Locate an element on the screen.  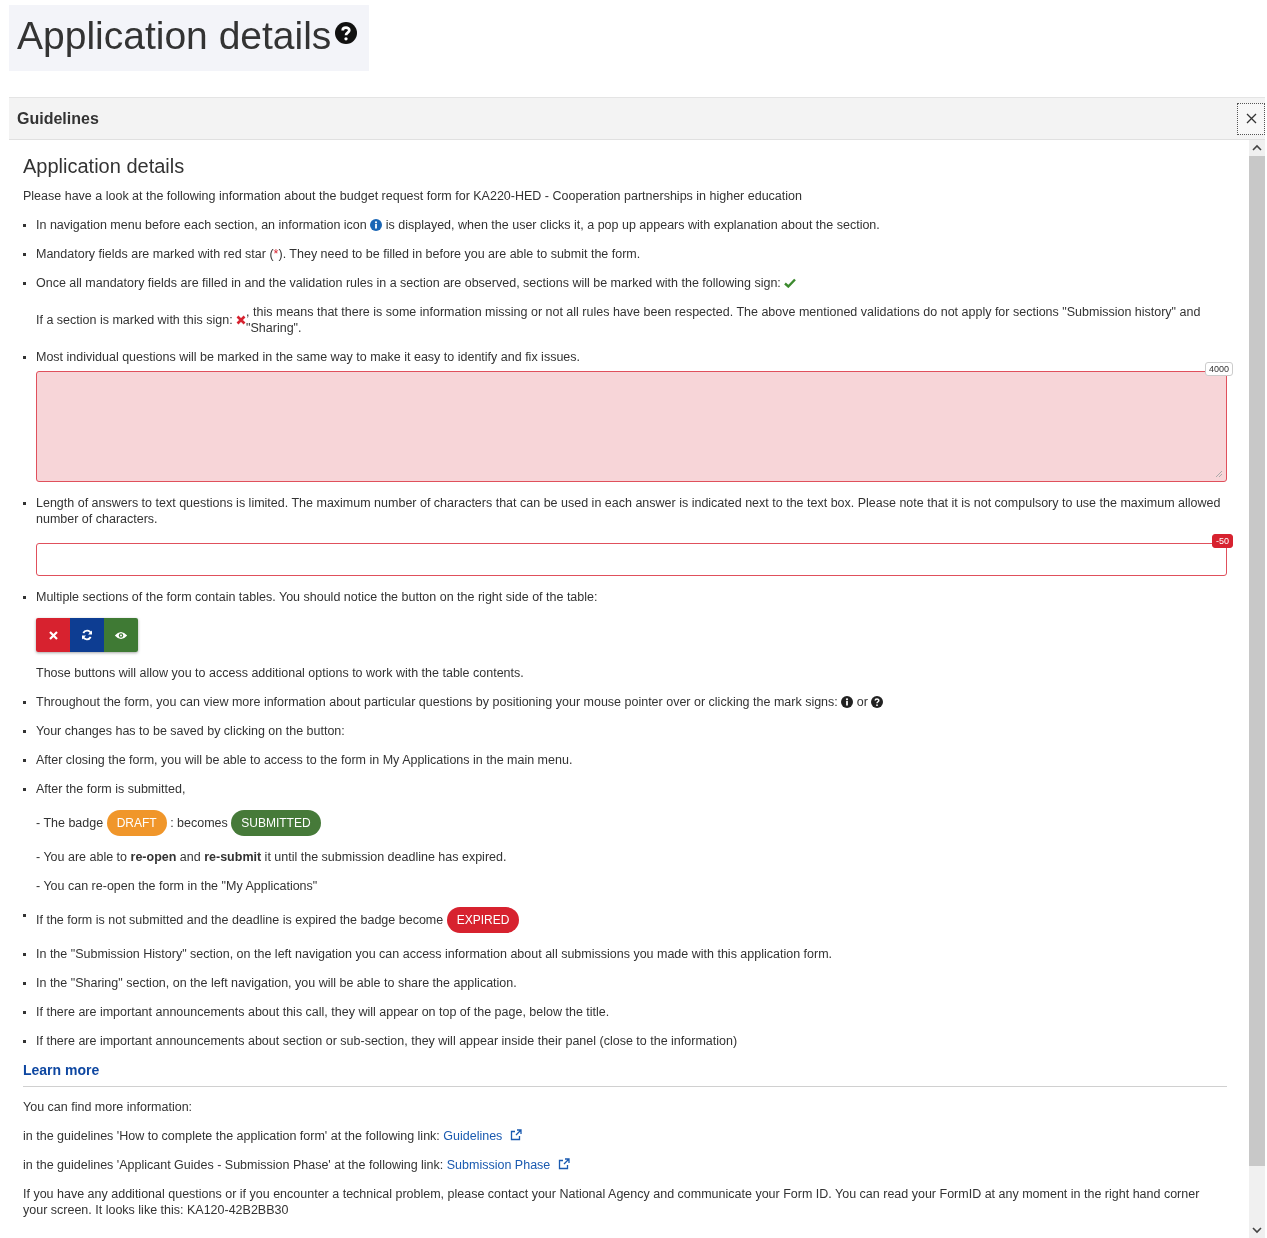
body-text: If a section is marked with this sign: is located at coordinates (135, 320).